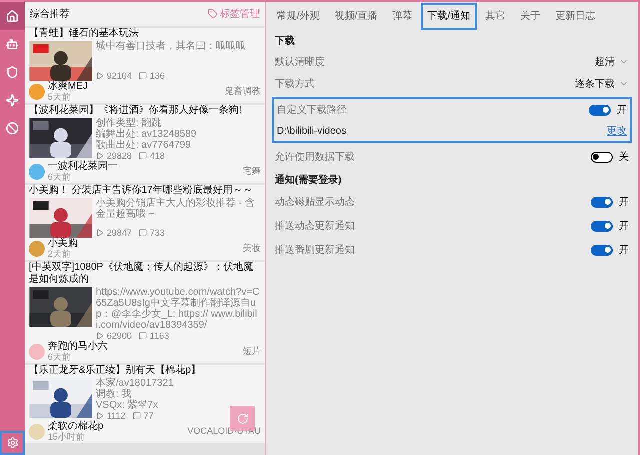  Describe the element at coordinates (158, 156) in the screenshot. I see `danmaku-count: 418` at that location.